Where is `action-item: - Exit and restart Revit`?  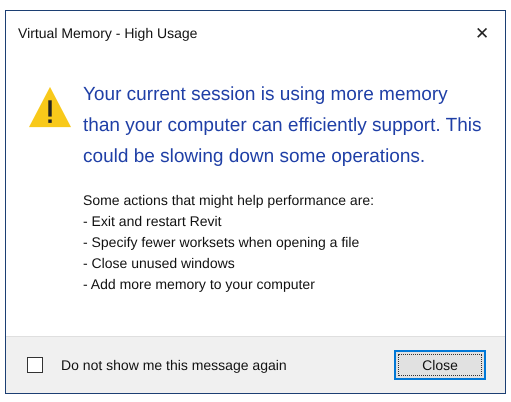 action-item: - Exit and restart Revit is located at coordinates (152, 221).